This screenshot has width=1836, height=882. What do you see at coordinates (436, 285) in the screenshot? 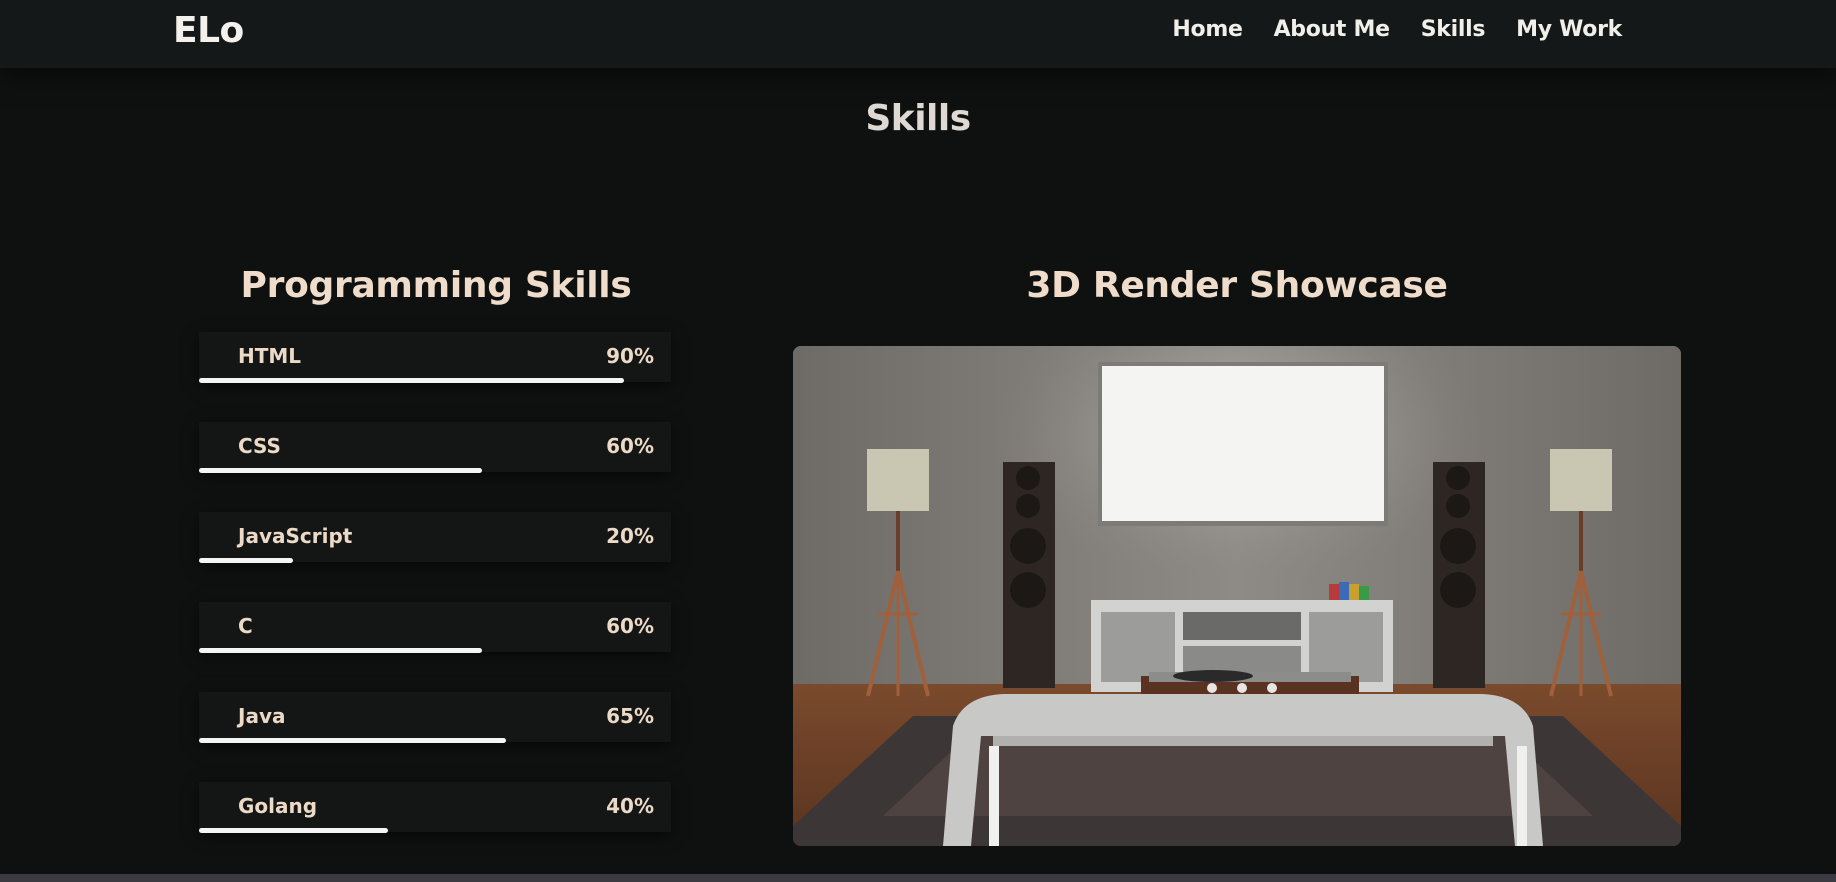
I see `programming-skills-title: Programming Skills` at bounding box center [436, 285].